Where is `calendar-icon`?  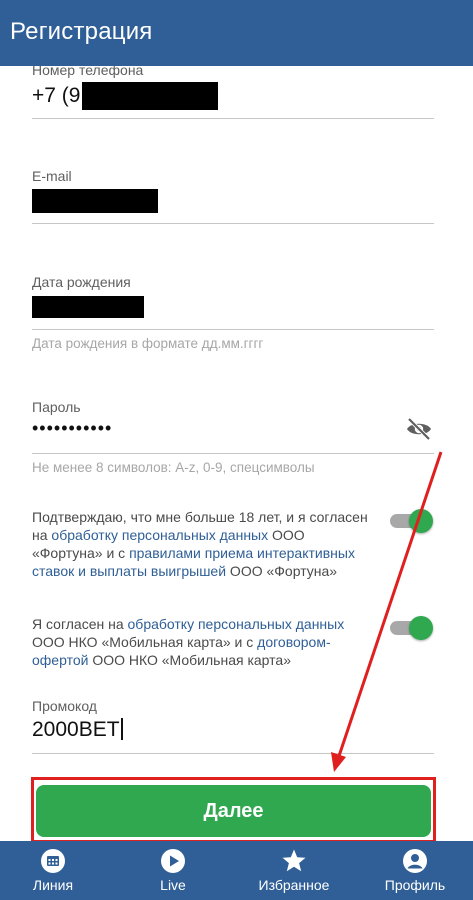 calendar-icon is located at coordinates (53, 861).